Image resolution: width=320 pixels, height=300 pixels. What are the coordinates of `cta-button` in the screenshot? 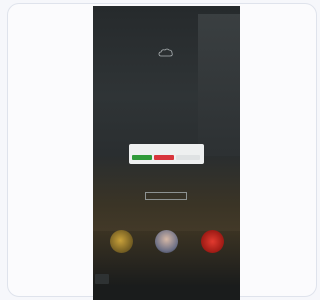 It's located at (166, 196).